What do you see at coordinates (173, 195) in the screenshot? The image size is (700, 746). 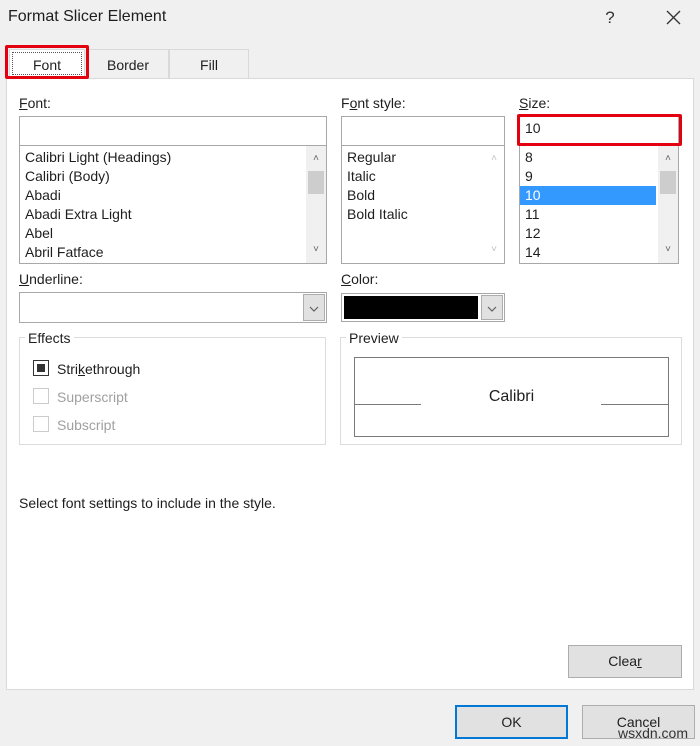 I see `font-list-item: Abadi` at bounding box center [173, 195].